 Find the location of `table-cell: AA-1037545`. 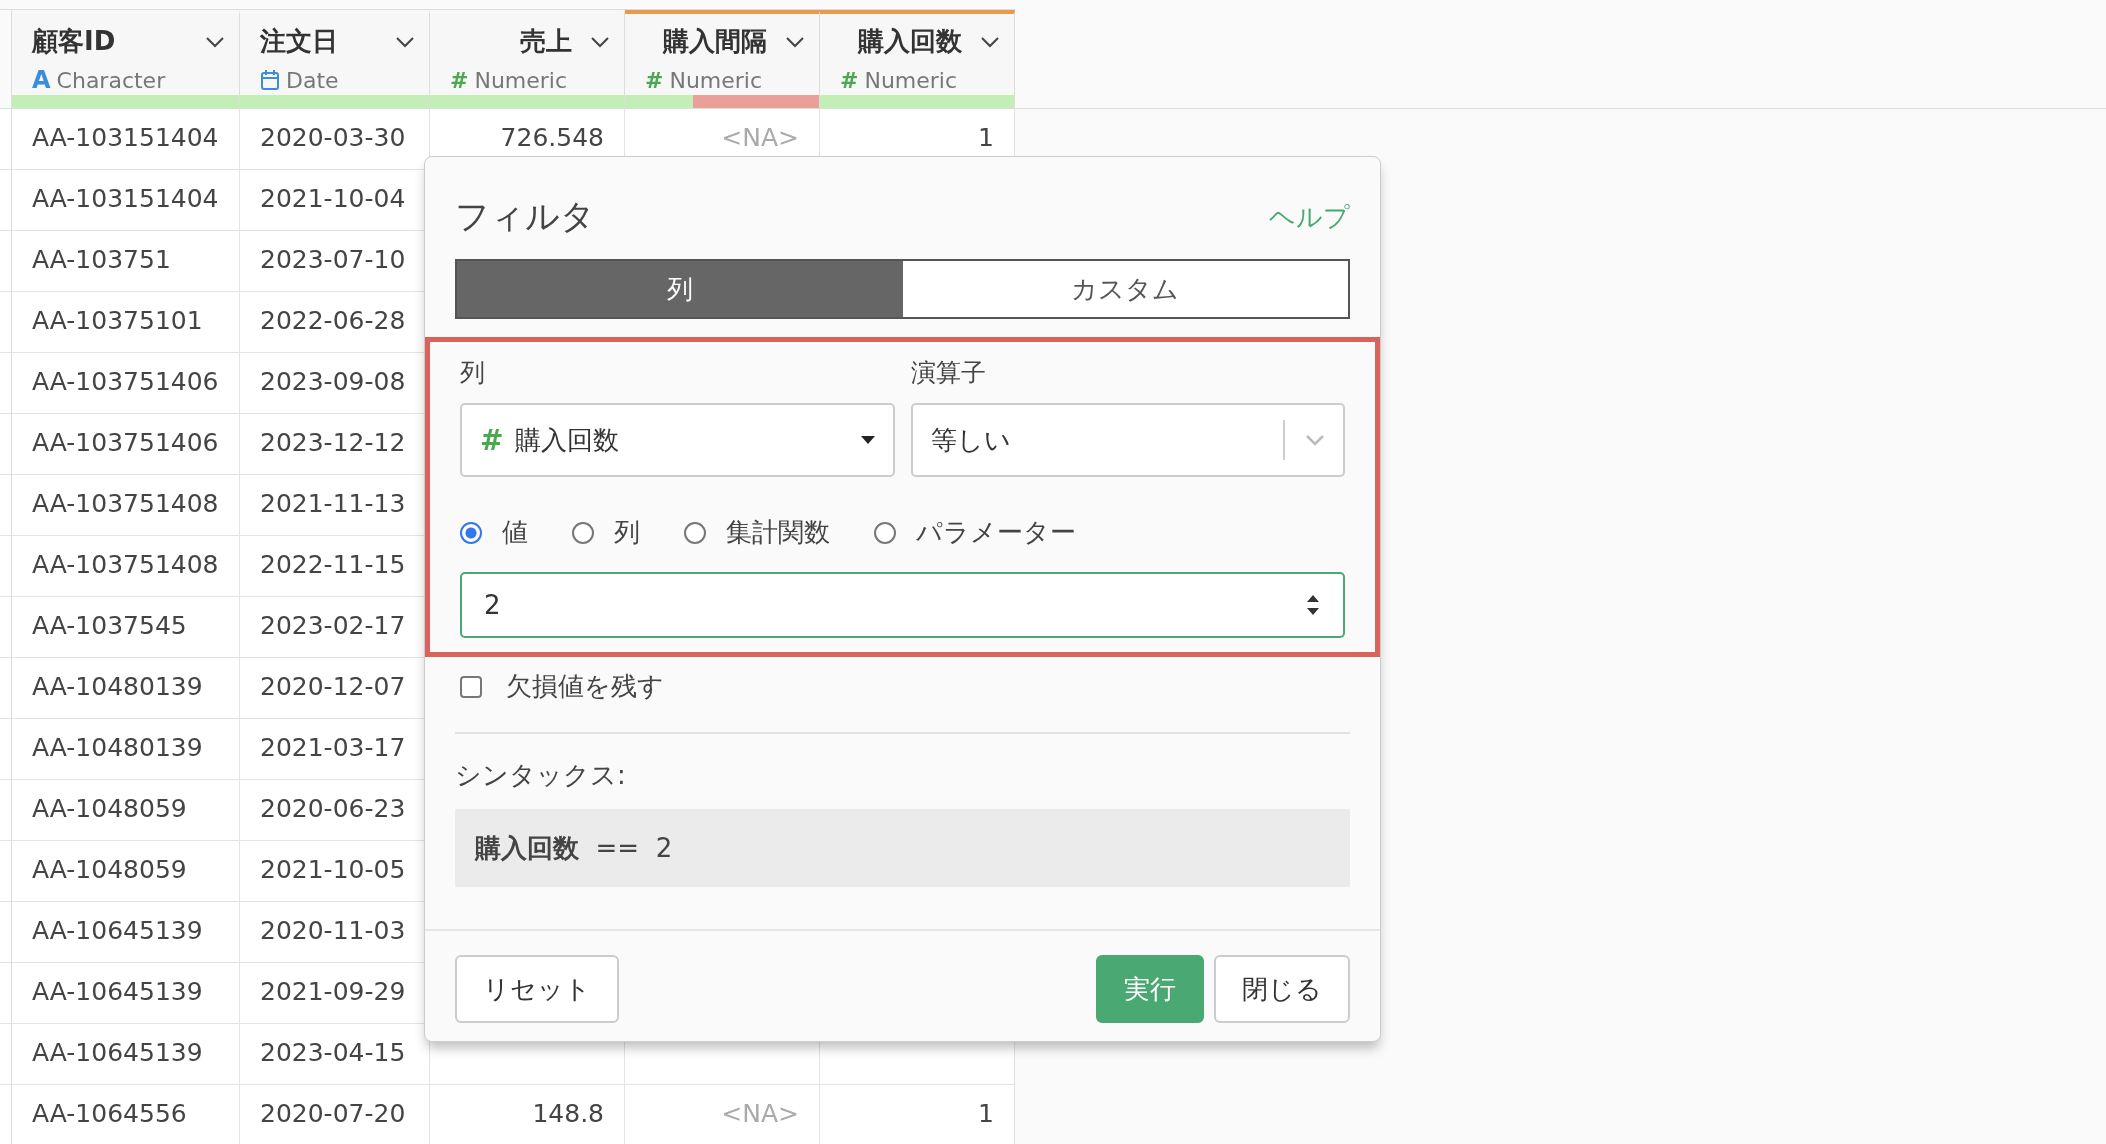

table-cell: AA-1037545 is located at coordinates (109, 625).